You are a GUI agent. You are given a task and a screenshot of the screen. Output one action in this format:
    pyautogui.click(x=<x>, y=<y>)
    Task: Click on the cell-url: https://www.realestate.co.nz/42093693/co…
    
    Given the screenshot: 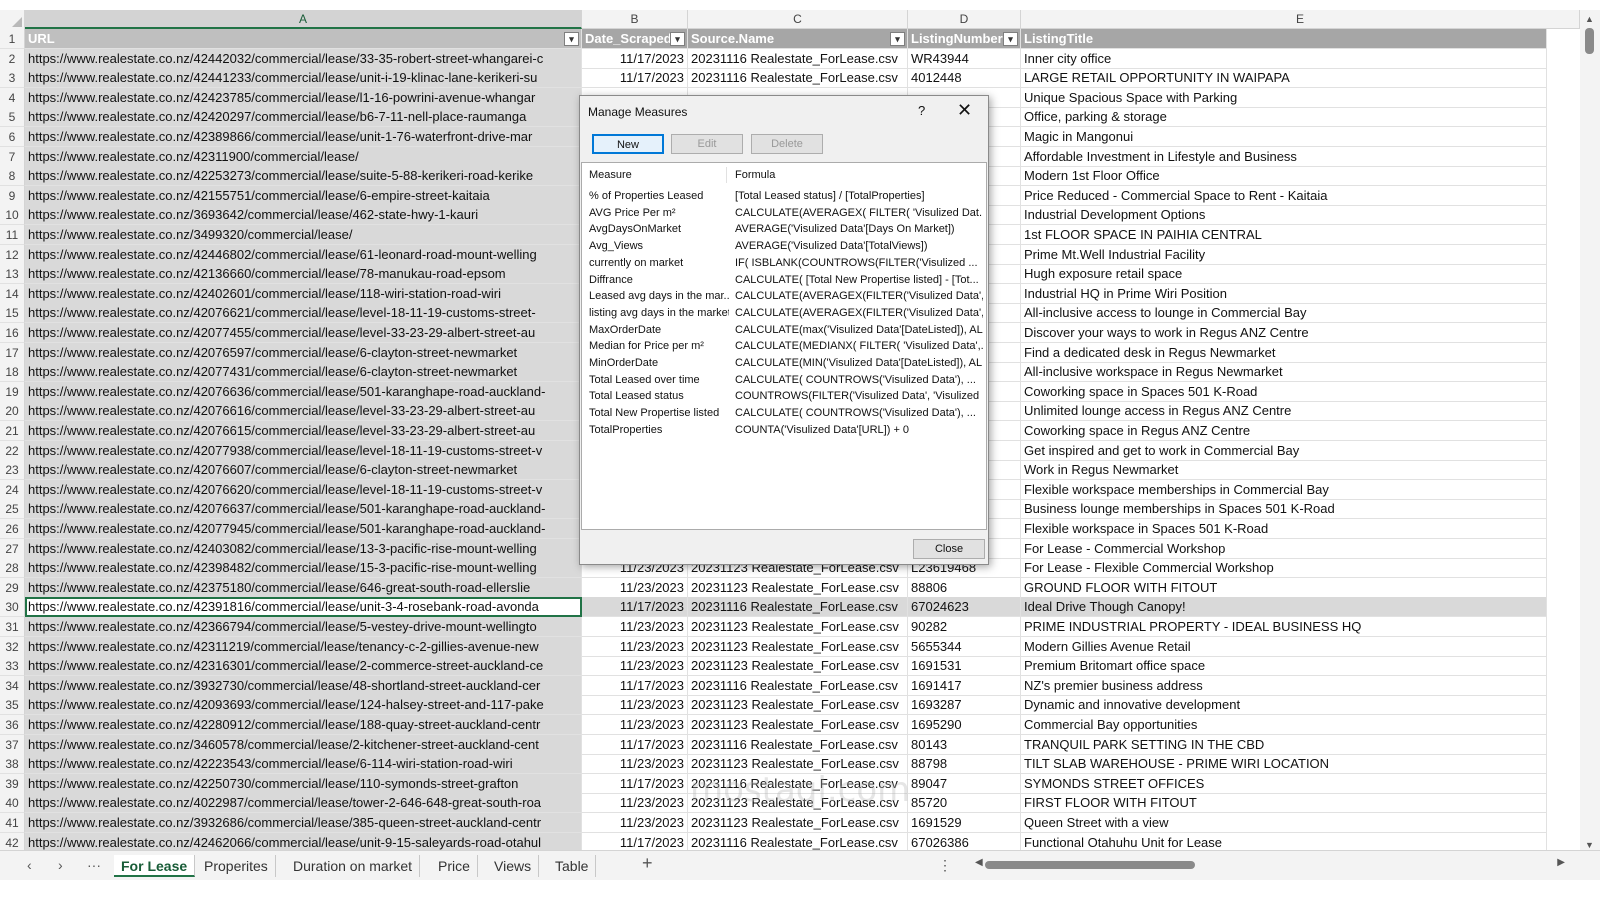 What is the action you would take?
    pyautogui.click(x=303, y=705)
    